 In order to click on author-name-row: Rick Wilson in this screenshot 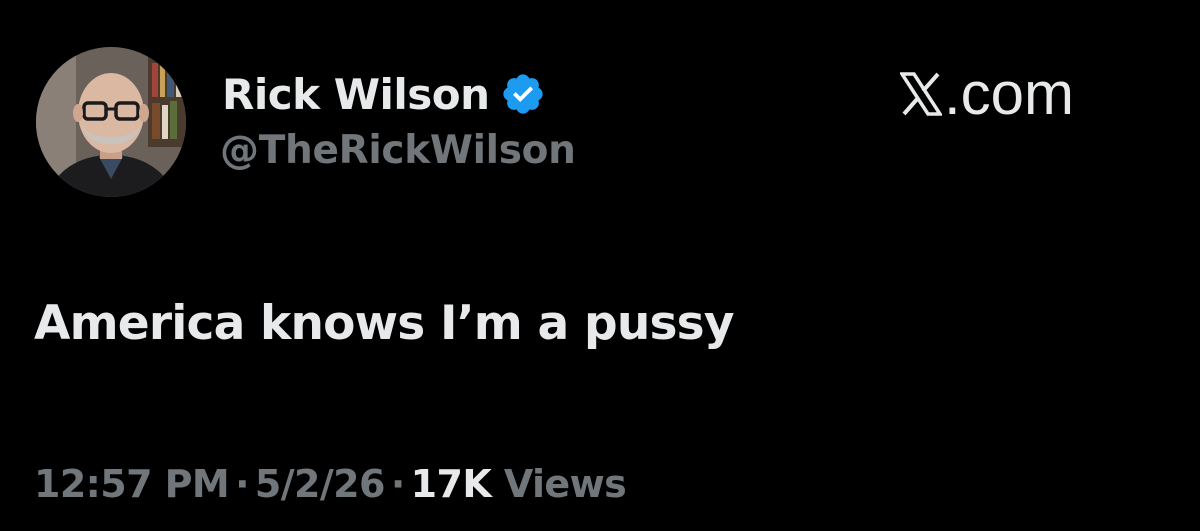, I will do `click(384, 94)`.